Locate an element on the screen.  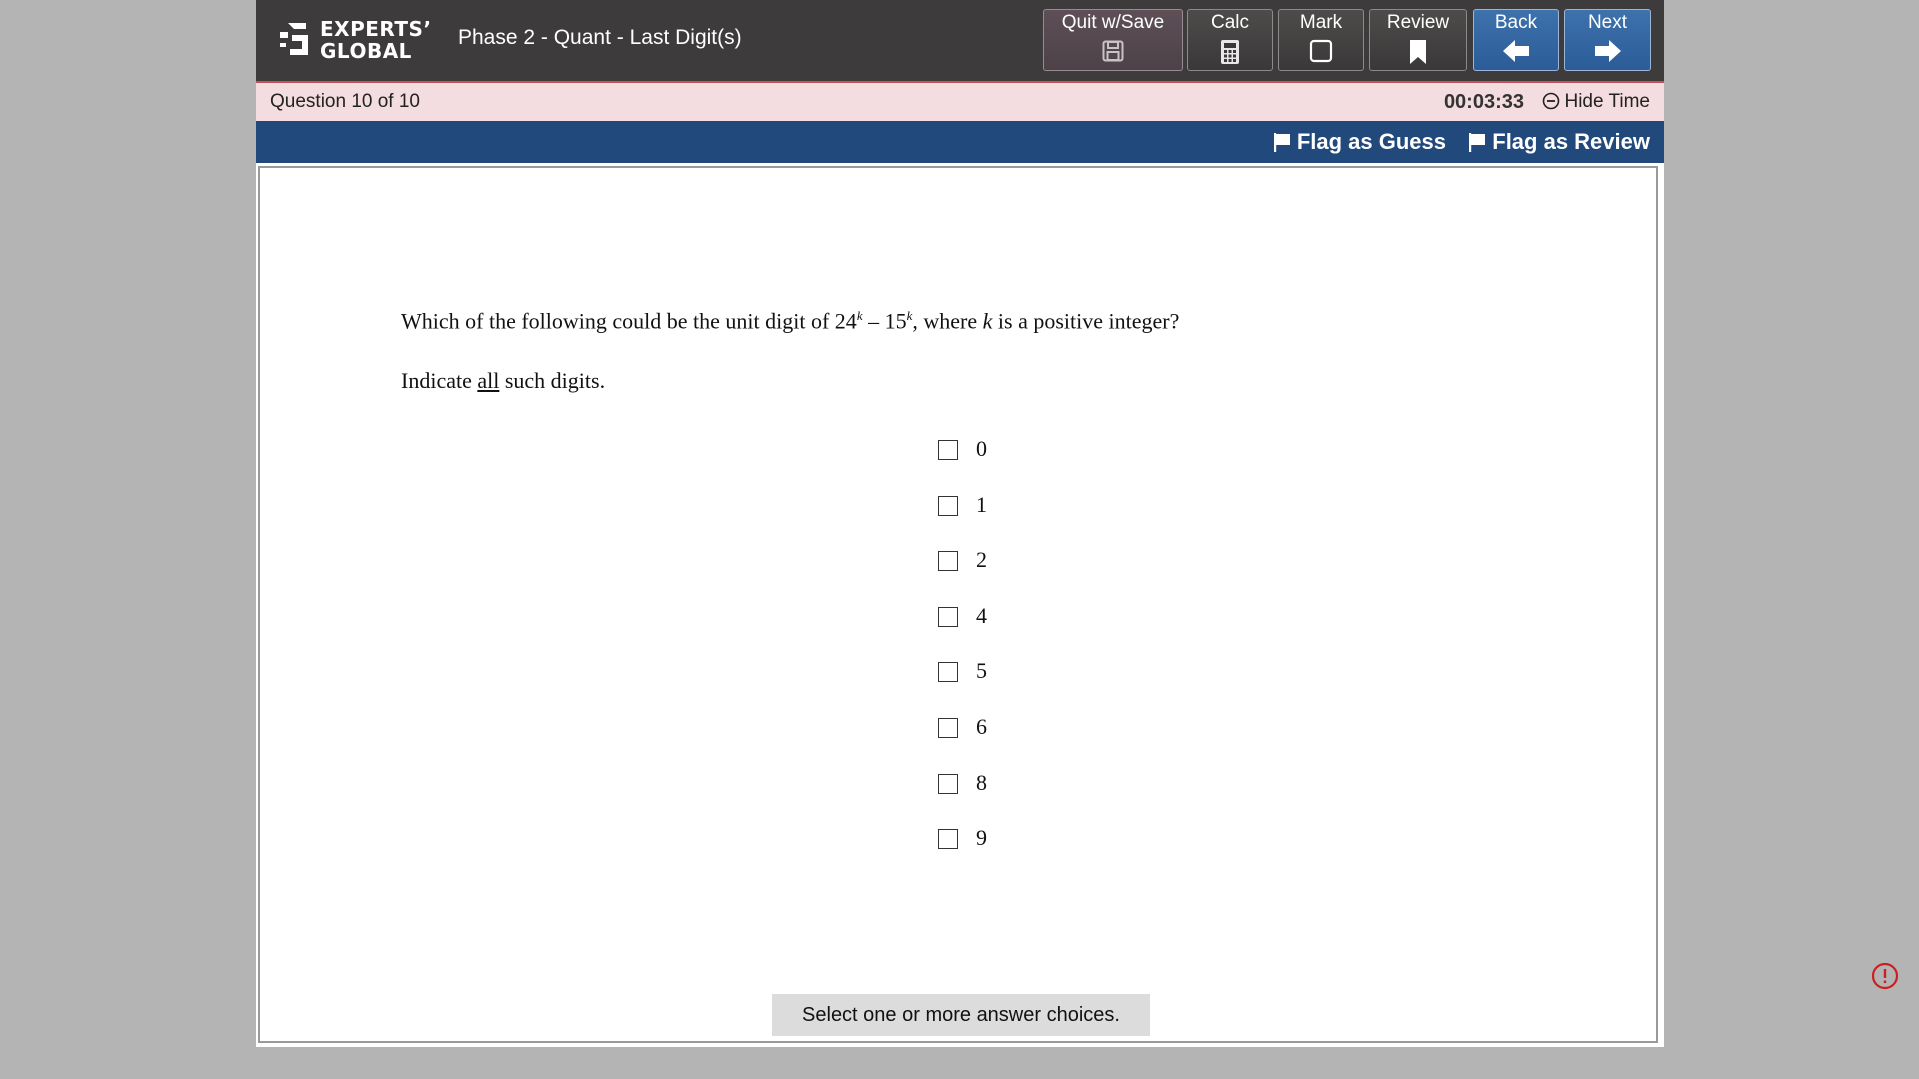
question-counter-label: Question is located at coordinates (308, 101).